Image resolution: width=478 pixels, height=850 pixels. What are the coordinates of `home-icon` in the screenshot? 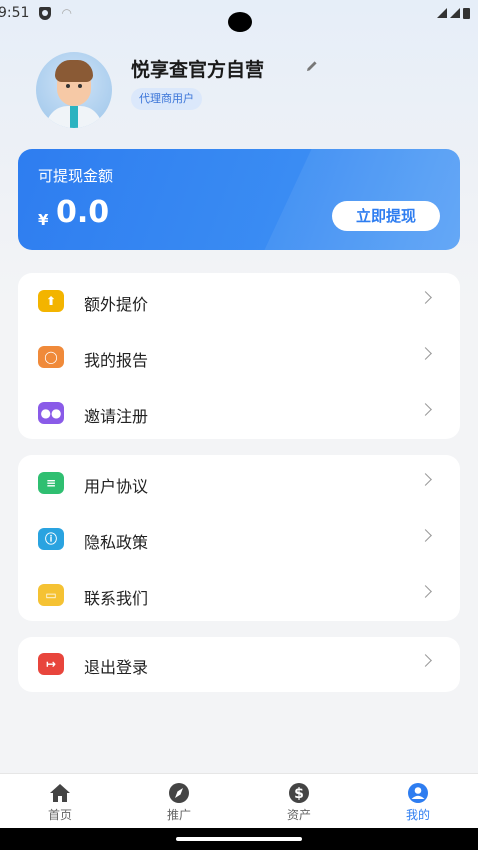 It's located at (60, 793).